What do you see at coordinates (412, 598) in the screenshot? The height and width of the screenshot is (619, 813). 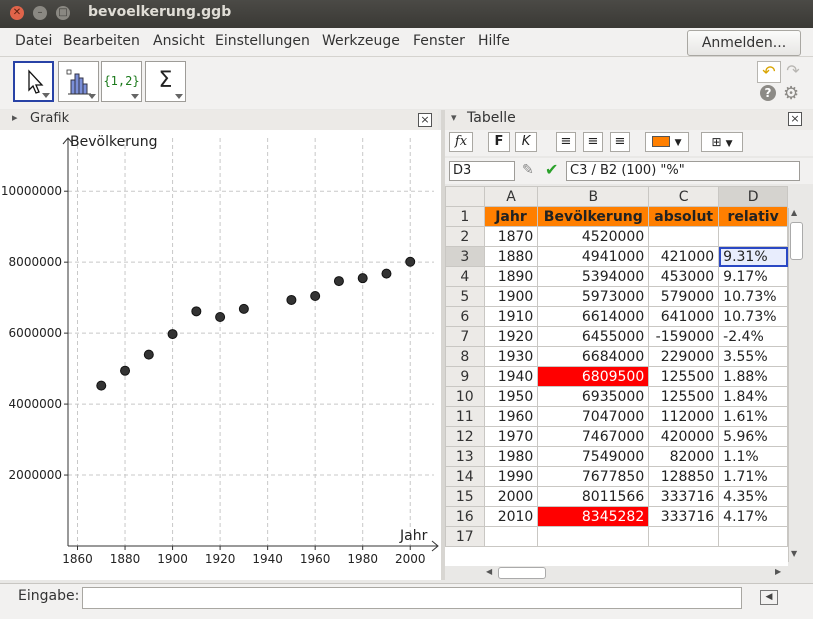 I see `command-input` at bounding box center [412, 598].